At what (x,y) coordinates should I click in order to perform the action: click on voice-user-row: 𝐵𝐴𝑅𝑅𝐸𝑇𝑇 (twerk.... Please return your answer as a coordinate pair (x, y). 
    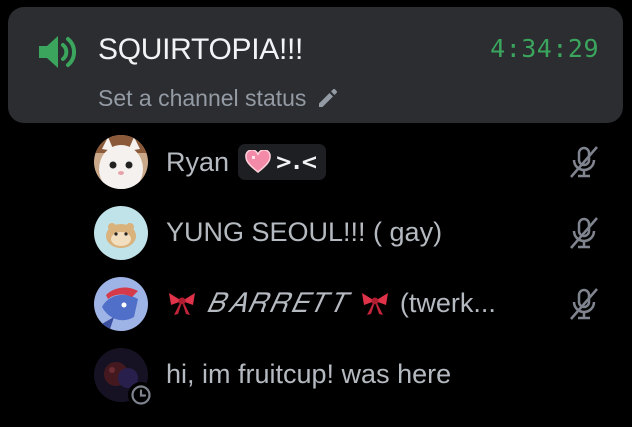
    Looking at the image, I should click on (351, 305).